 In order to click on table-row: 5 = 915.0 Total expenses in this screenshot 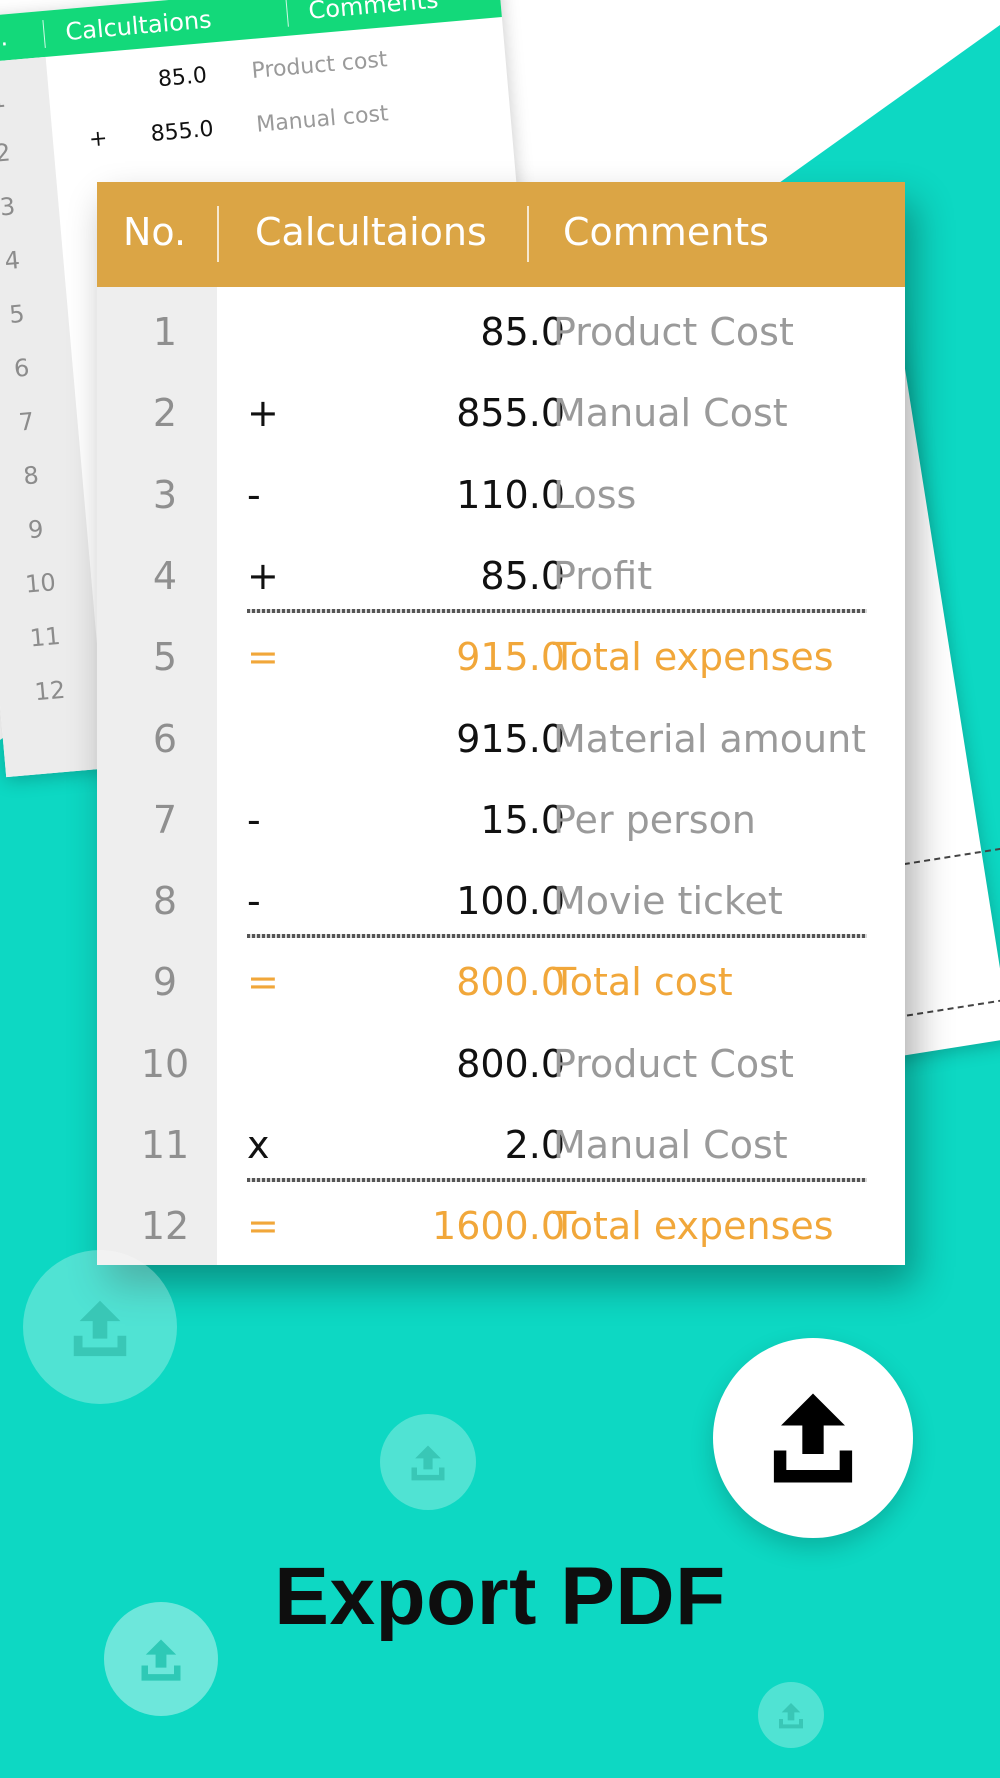, I will do `click(501, 659)`.